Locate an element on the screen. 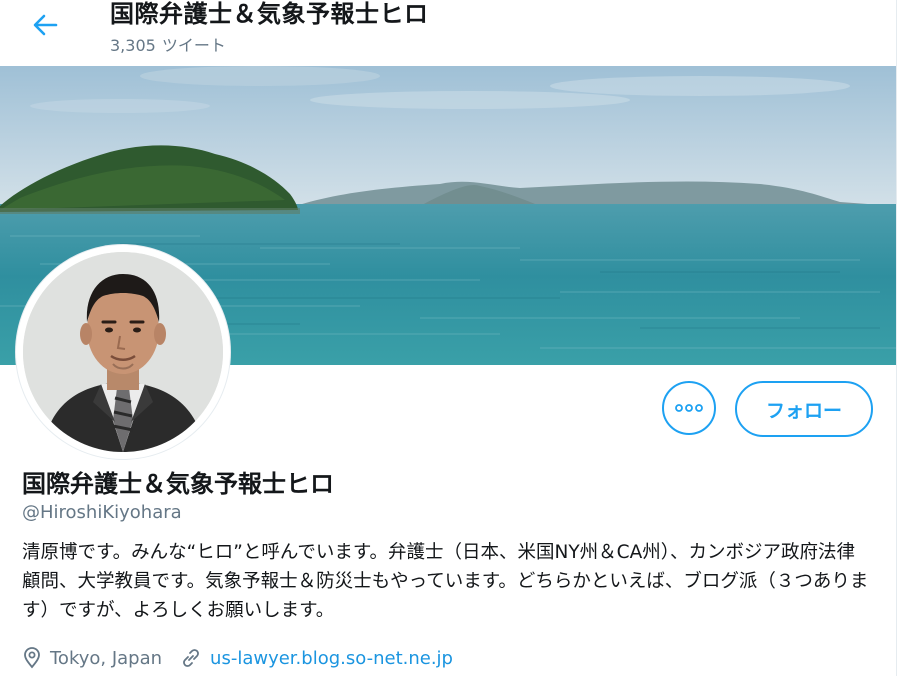  back-arrow-icon is located at coordinates (45, 25).